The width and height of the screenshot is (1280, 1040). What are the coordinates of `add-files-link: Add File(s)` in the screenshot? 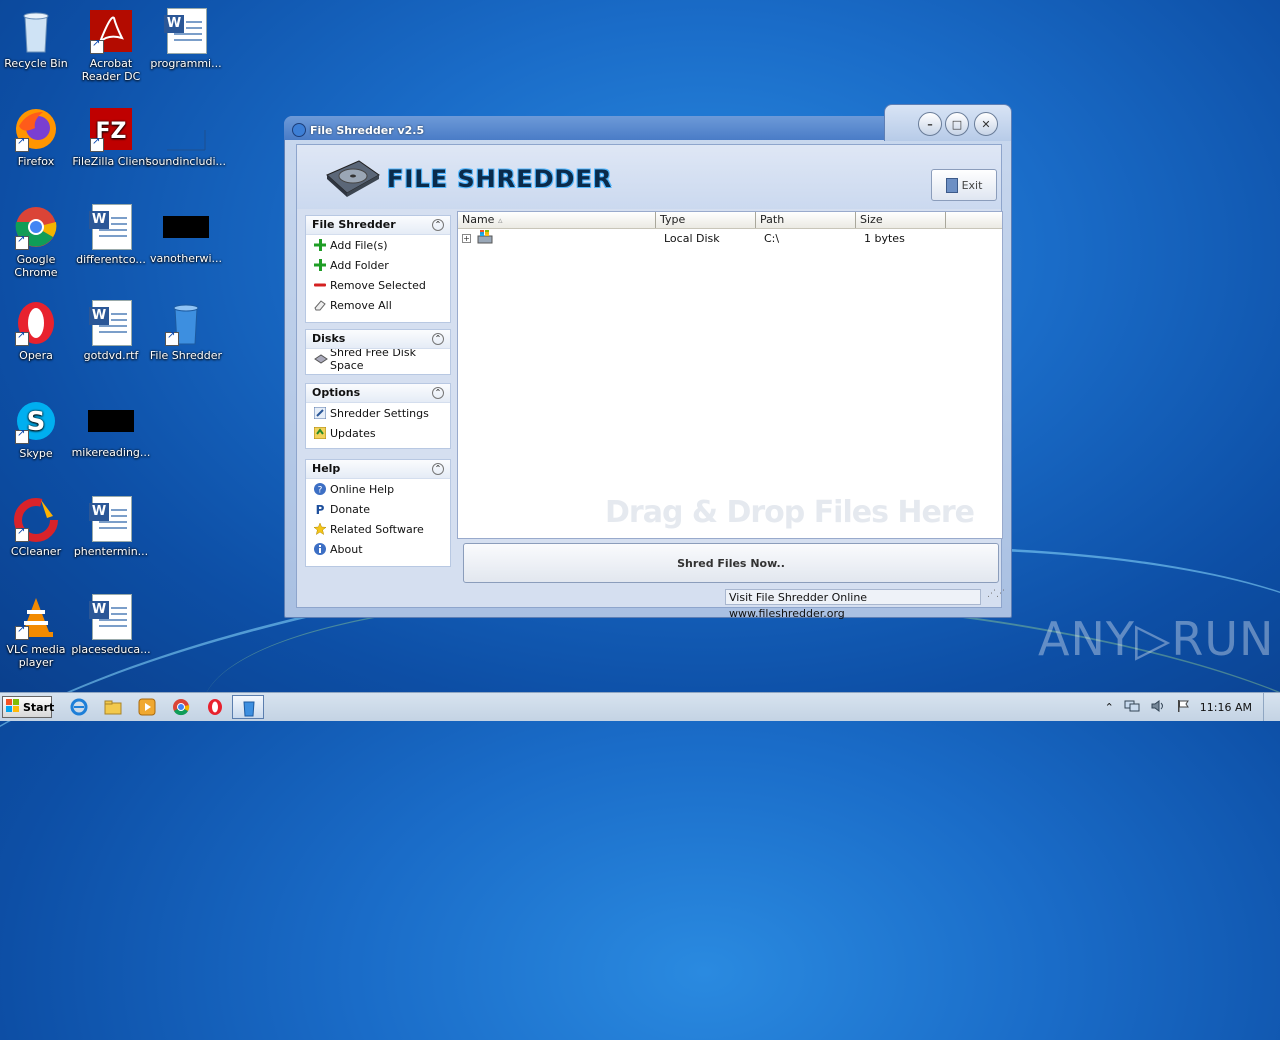 It's located at (378, 245).